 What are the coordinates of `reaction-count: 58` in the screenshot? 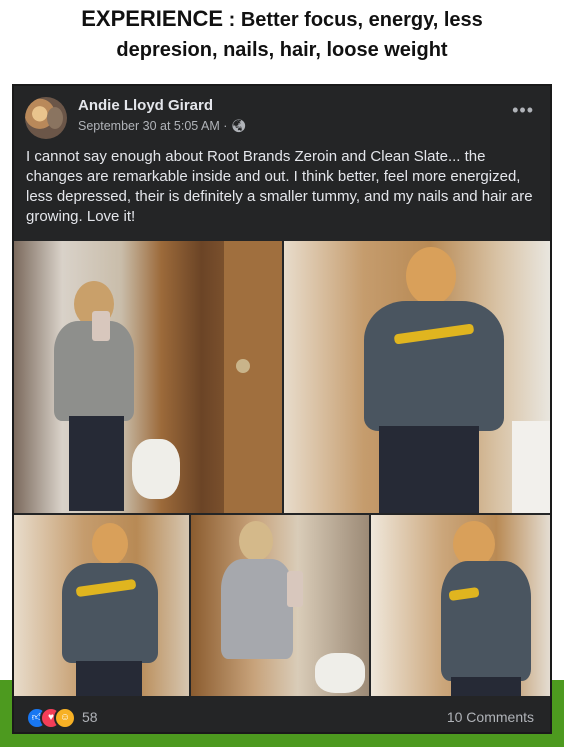 It's located at (90, 717).